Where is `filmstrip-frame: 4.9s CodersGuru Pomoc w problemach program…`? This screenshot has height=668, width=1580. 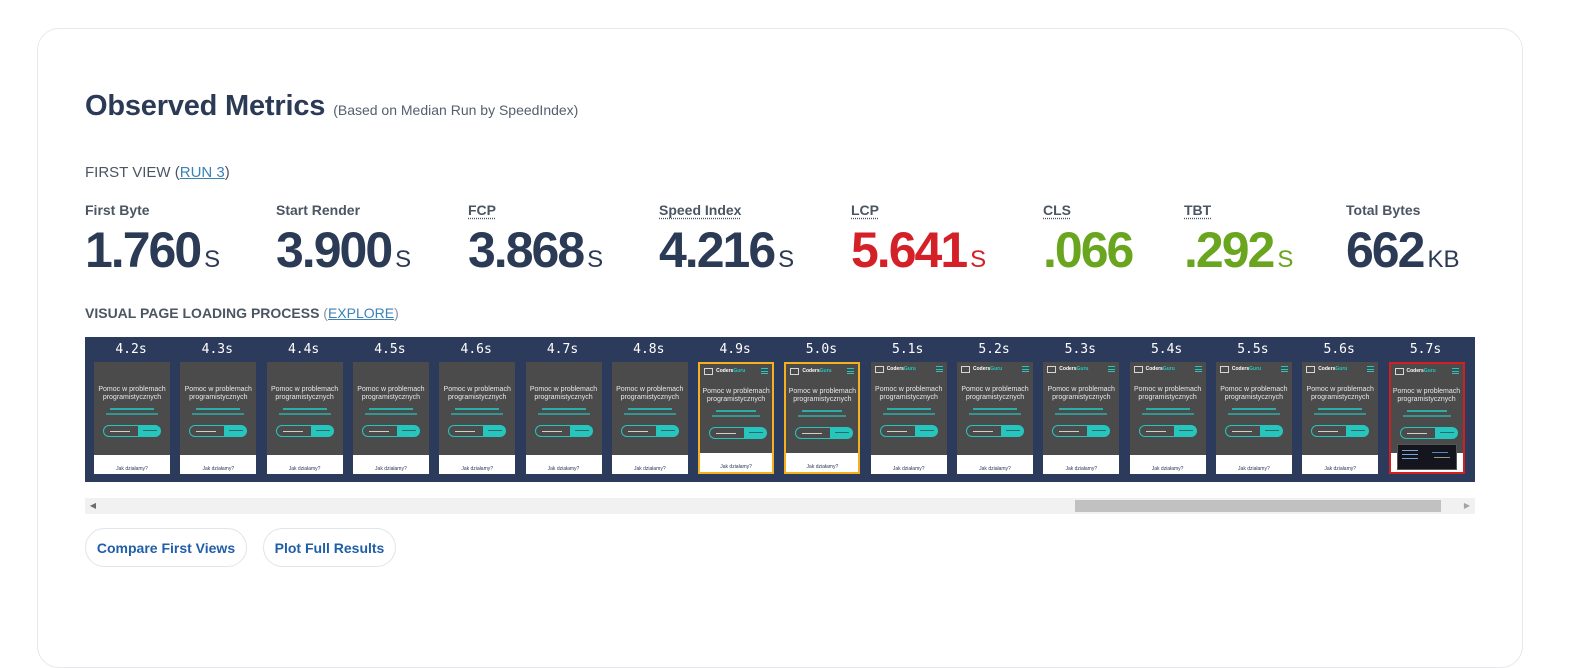
filmstrip-frame: 4.9s CodersGuru Pomoc w problemach program… is located at coordinates (735, 409).